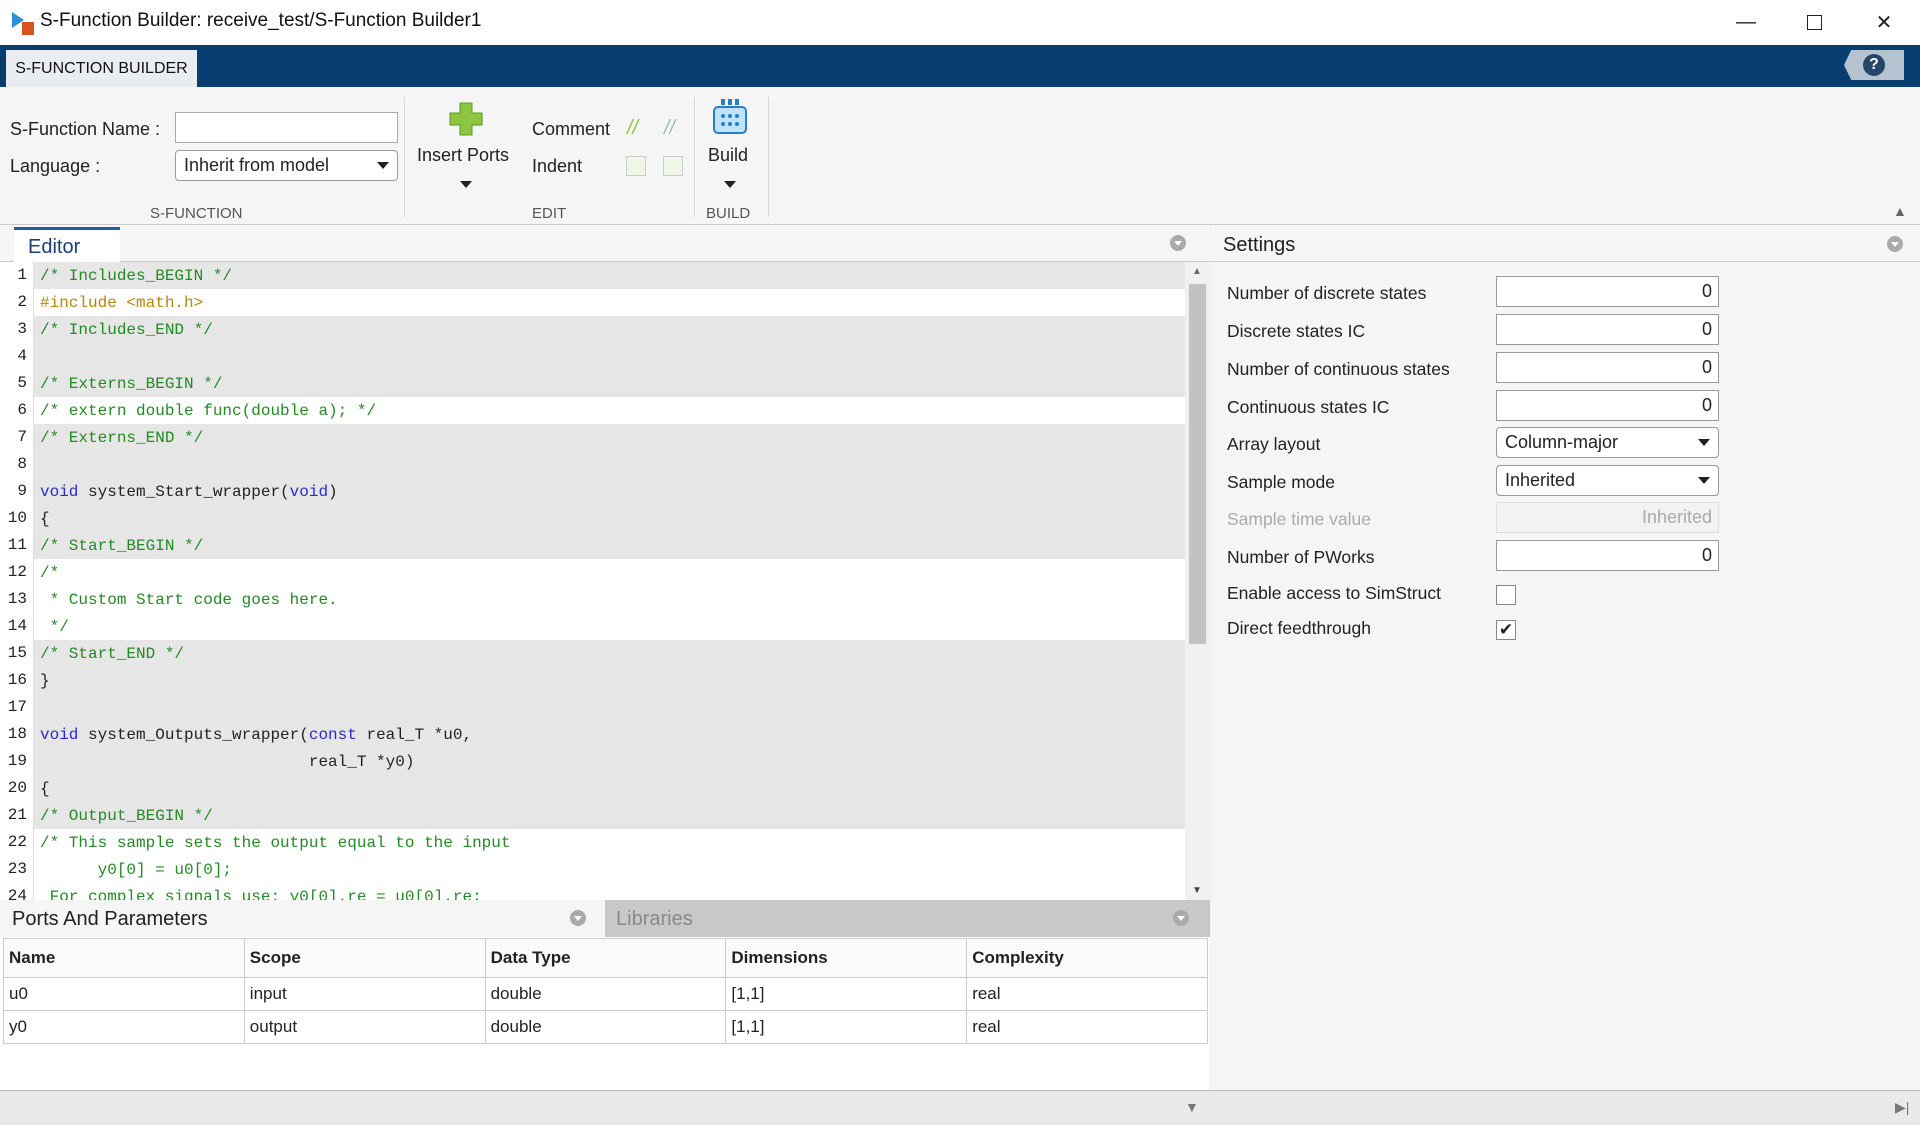  What do you see at coordinates (333, 491) in the screenshot?
I see `code-token: )` at bounding box center [333, 491].